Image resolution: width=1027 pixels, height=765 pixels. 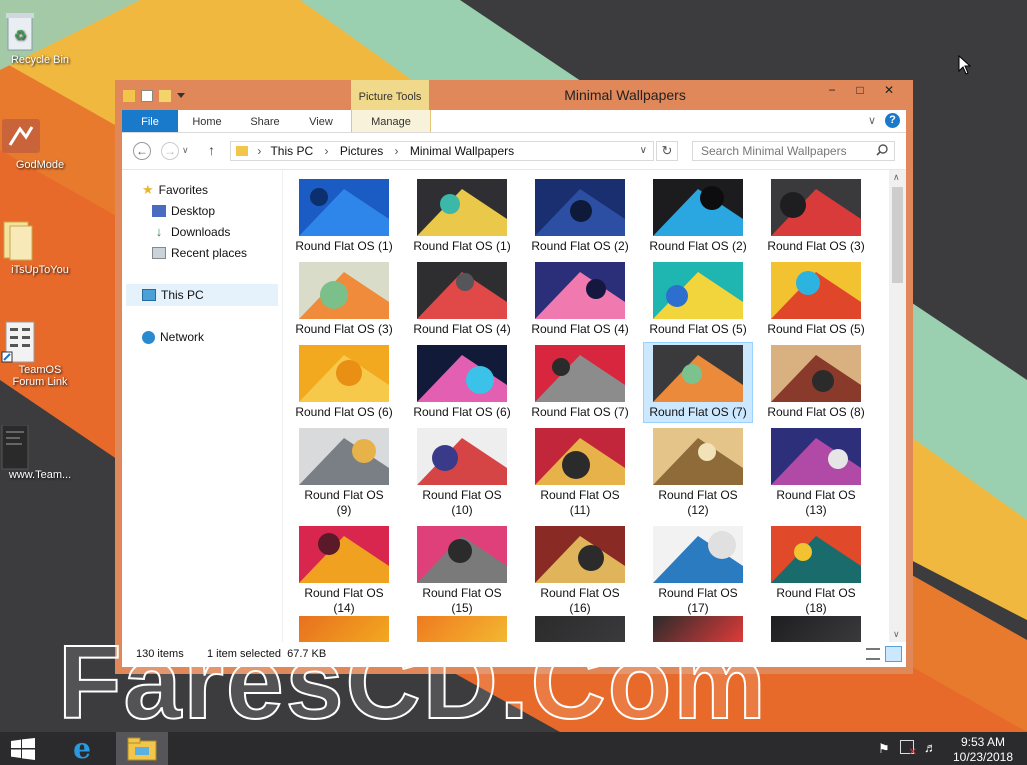 What do you see at coordinates (462, 502) in the screenshot?
I see `file-name: Round Flat OS (10)` at bounding box center [462, 502].